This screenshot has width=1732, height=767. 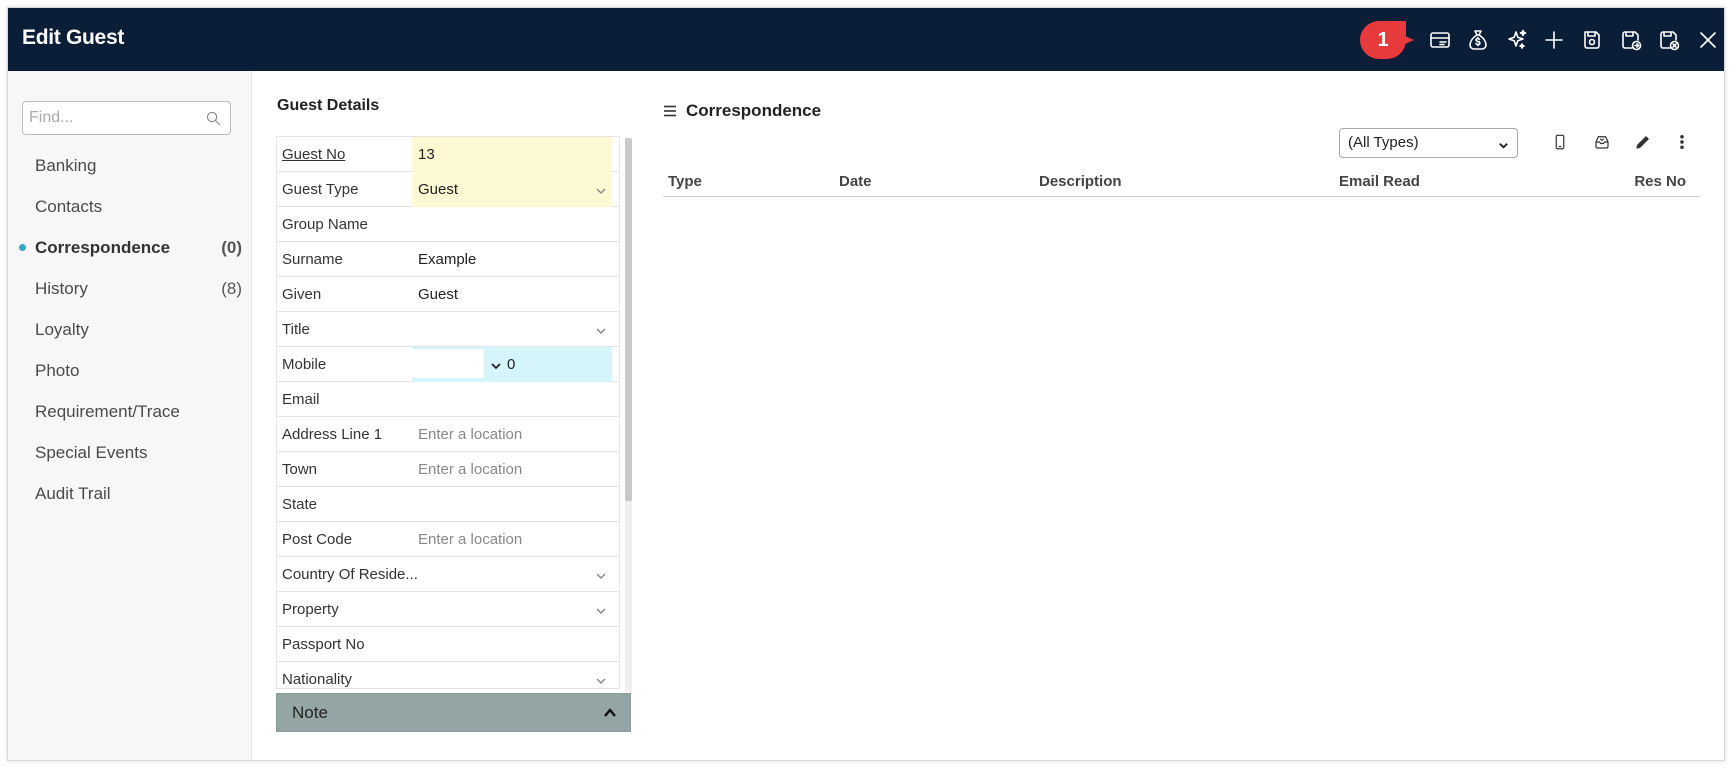 What do you see at coordinates (512, 539) in the screenshot?
I see `post-code-input: Enter a location` at bounding box center [512, 539].